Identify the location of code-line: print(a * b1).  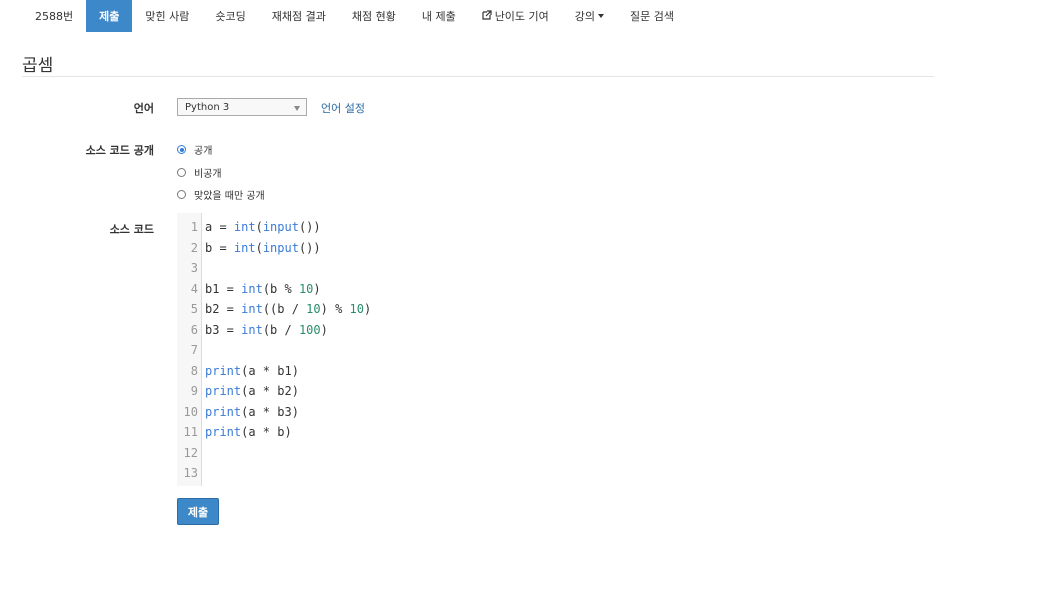
(252, 370).